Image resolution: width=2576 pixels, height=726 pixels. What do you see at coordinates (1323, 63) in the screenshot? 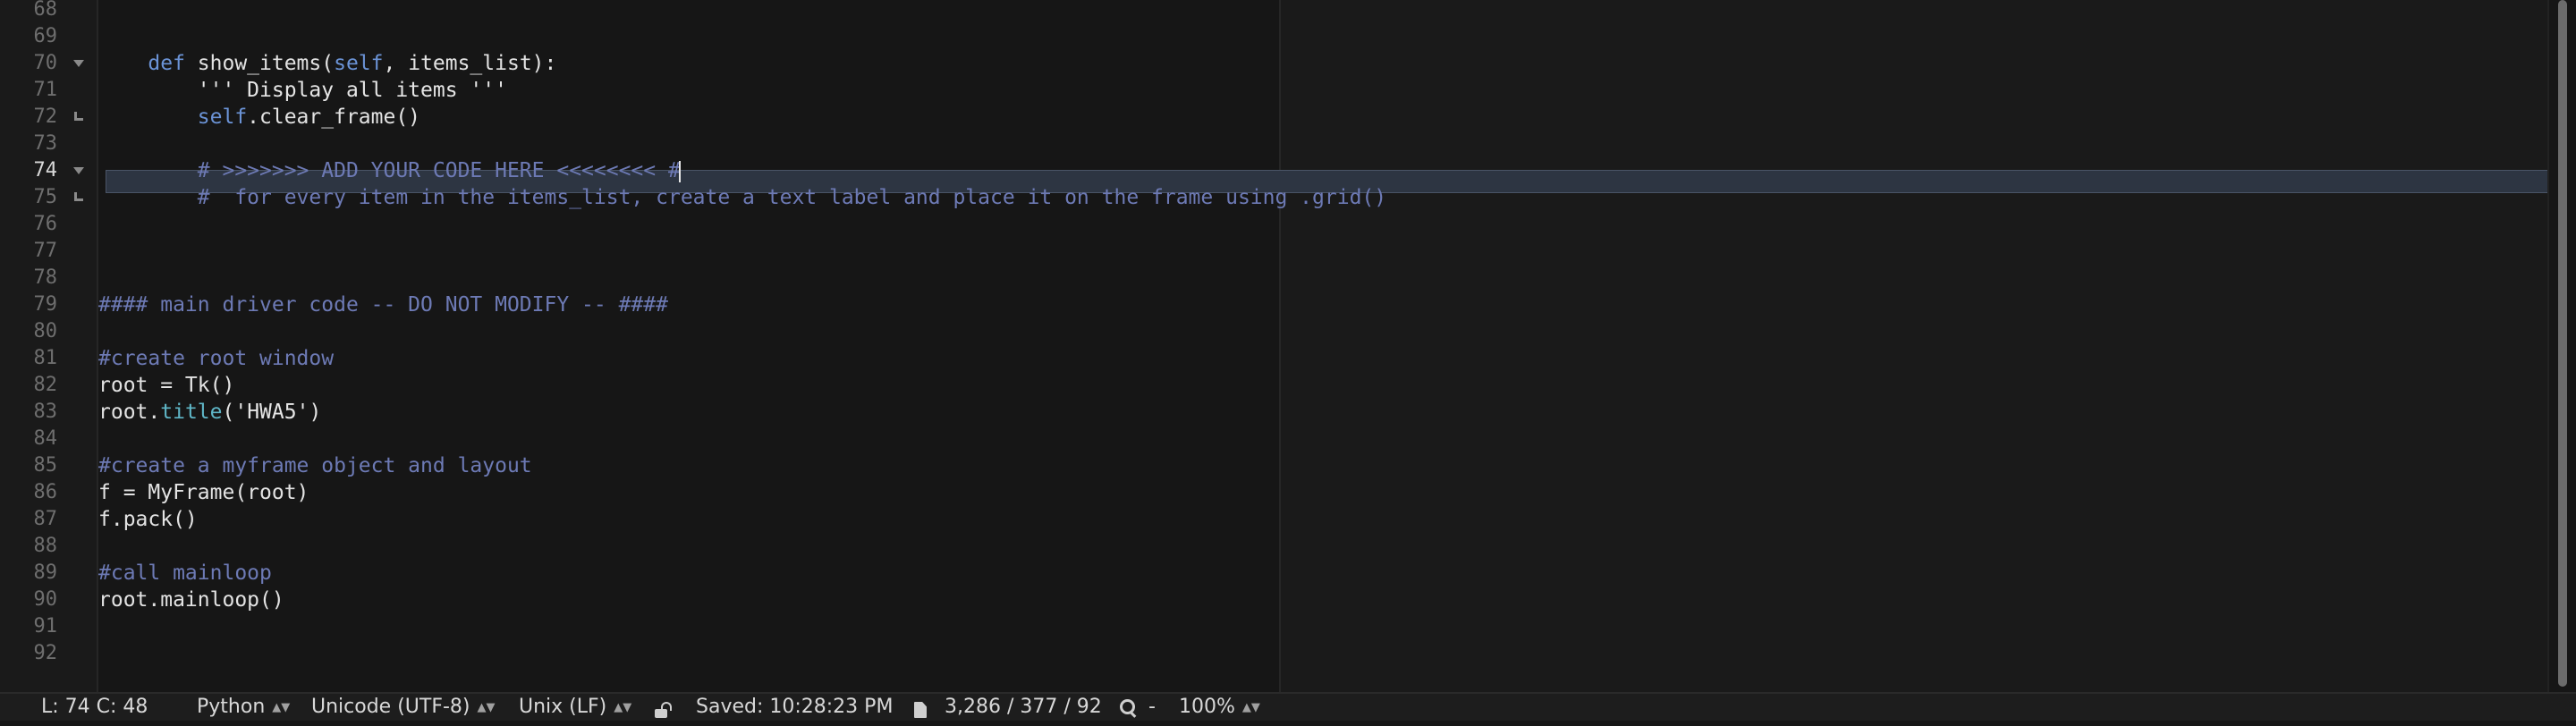
I see `code-line: def show_items(self, items_list):` at bounding box center [1323, 63].